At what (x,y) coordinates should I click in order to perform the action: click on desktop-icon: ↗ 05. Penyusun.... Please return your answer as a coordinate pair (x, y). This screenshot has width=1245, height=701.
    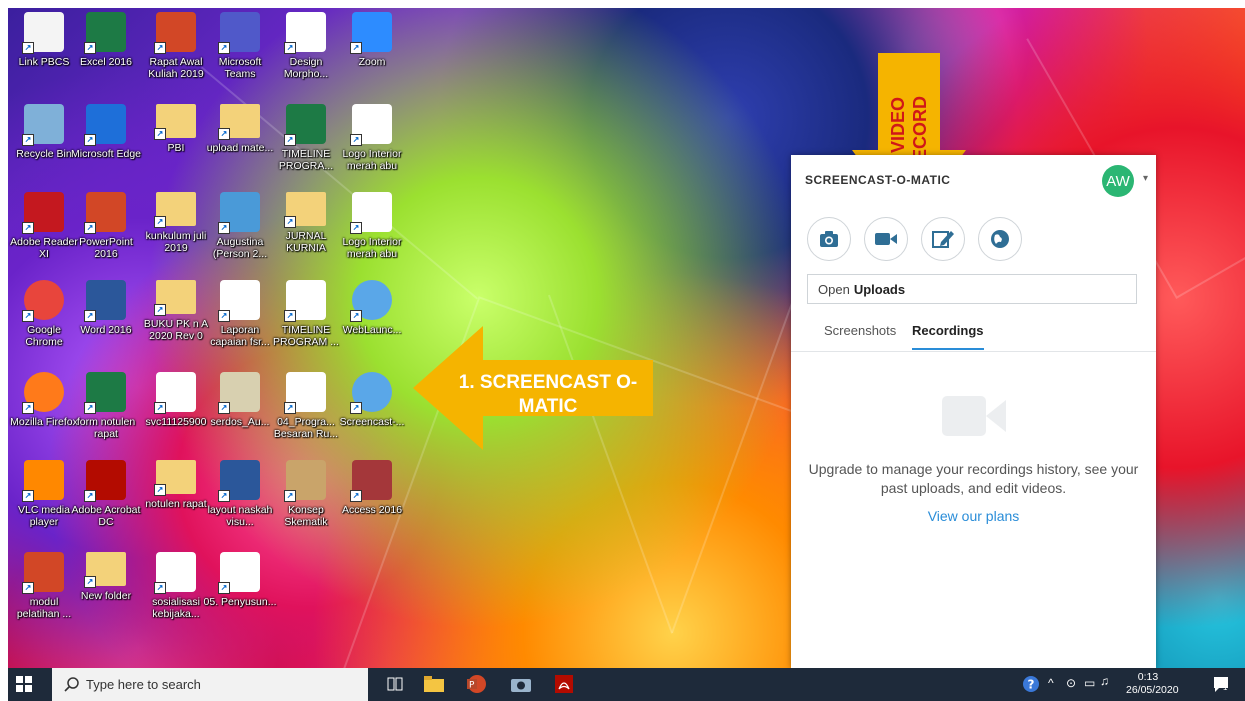
    Looking at the image, I should click on (240, 596).